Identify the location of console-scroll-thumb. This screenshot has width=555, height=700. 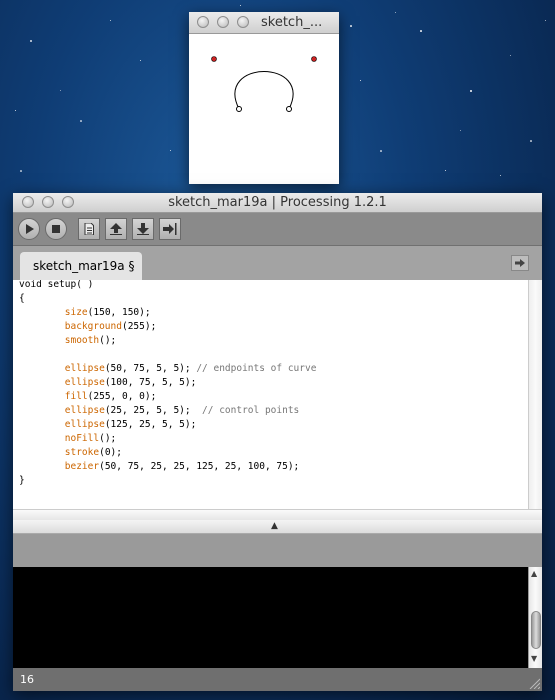
(536, 630).